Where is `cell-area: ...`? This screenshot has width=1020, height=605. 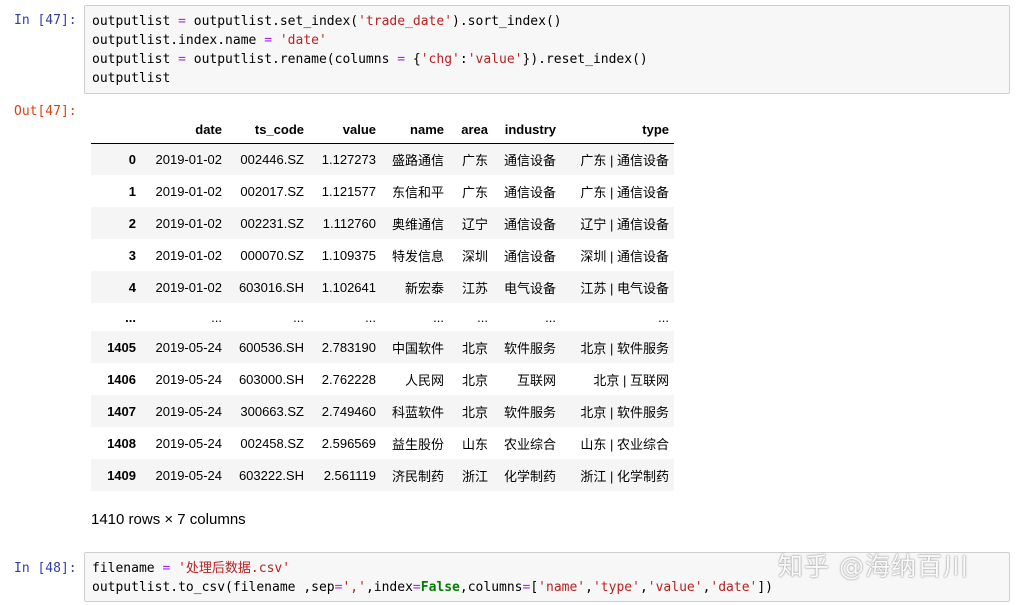 cell-area: ... is located at coordinates (482, 317).